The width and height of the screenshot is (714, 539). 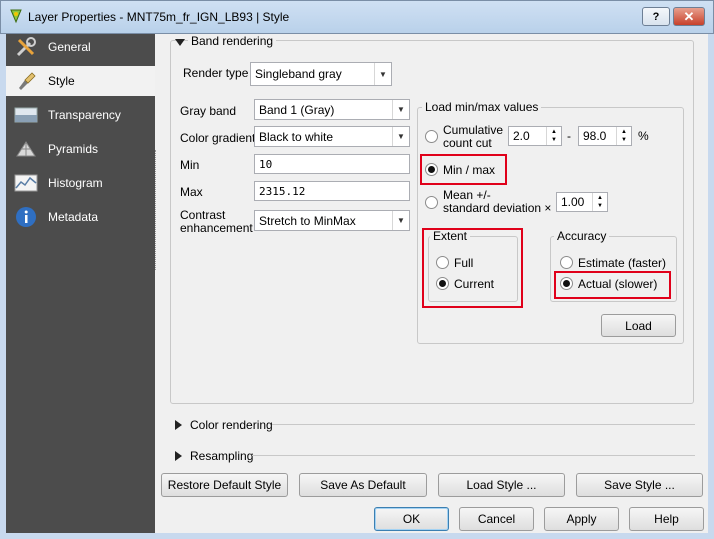 What do you see at coordinates (521, 136) in the screenshot?
I see `cumulative-low-value: 2.0` at bounding box center [521, 136].